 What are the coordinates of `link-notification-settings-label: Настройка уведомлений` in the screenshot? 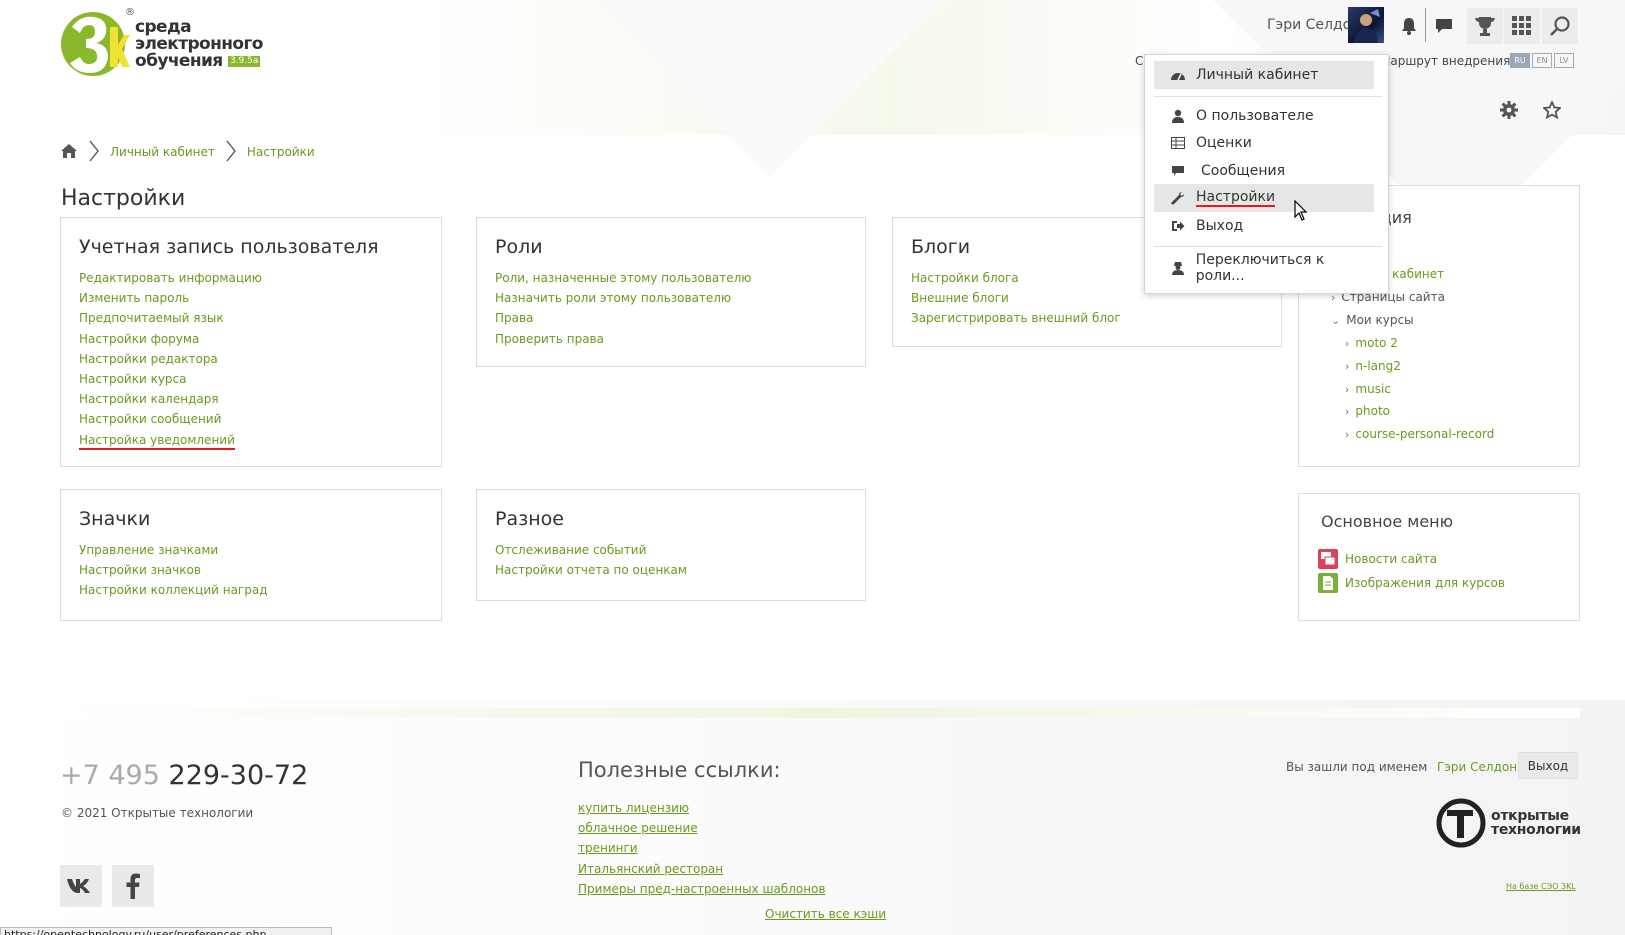 It's located at (157, 441).